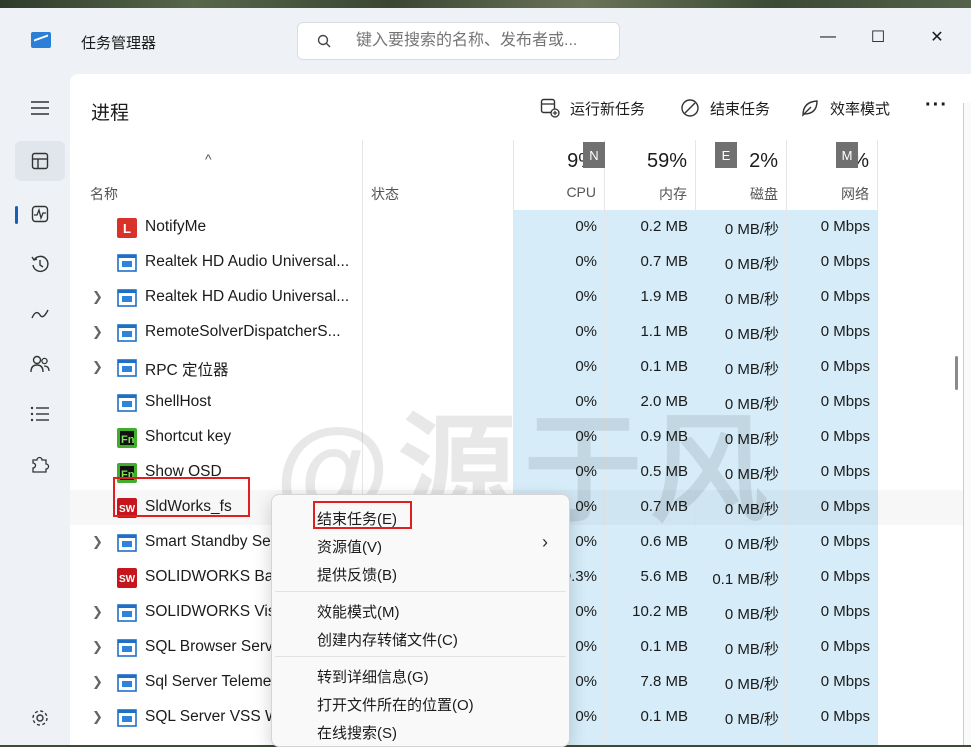 This screenshot has width=971, height=747. What do you see at coordinates (395, 704) in the screenshot?
I see `menu-item-open-file-location: 打开文件所在的位置(O)` at bounding box center [395, 704].